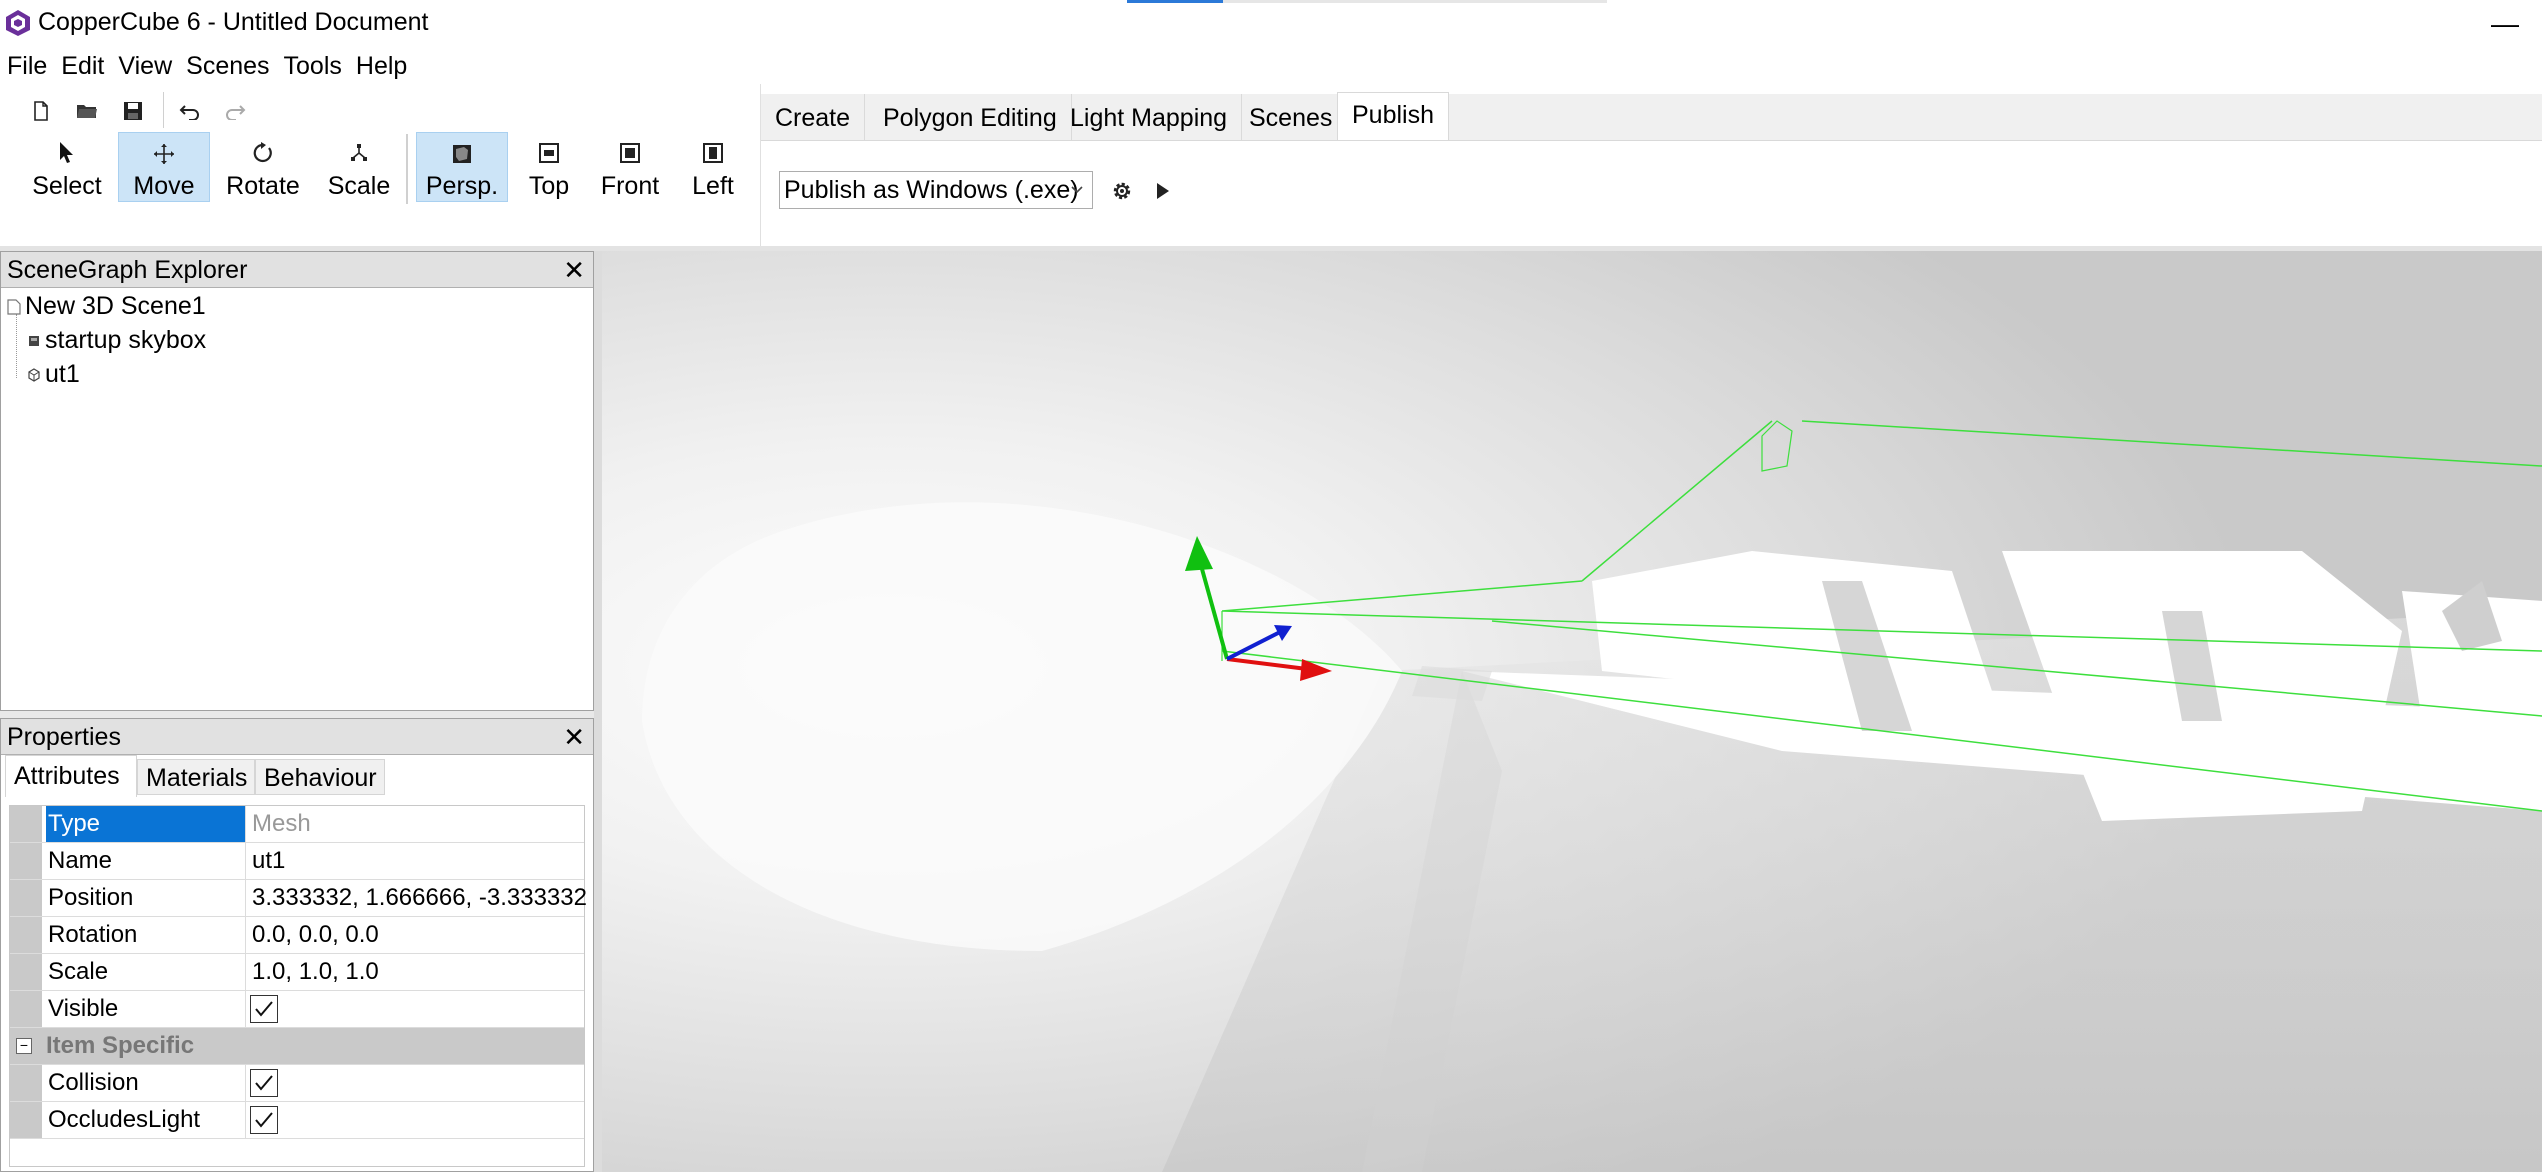 This screenshot has width=2542, height=1172. What do you see at coordinates (164, 153) in the screenshot?
I see `move-arrows-icon` at bounding box center [164, 153].